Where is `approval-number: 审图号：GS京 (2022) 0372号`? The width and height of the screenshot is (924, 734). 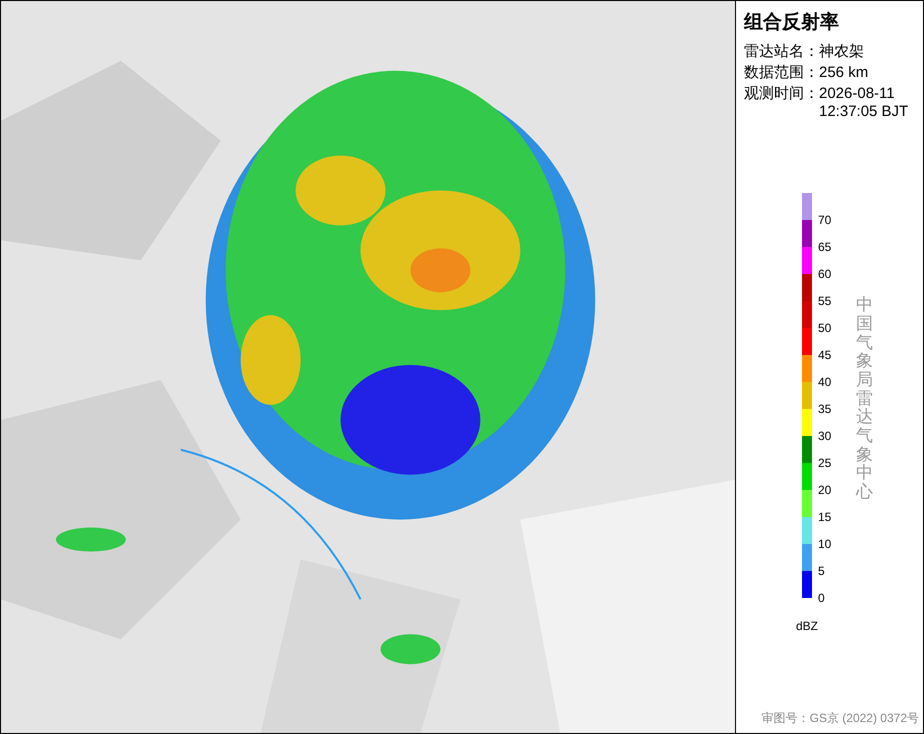
approval-number: 审图号：GS京 (2022) 0372号 is located at coordinates (839, 718).